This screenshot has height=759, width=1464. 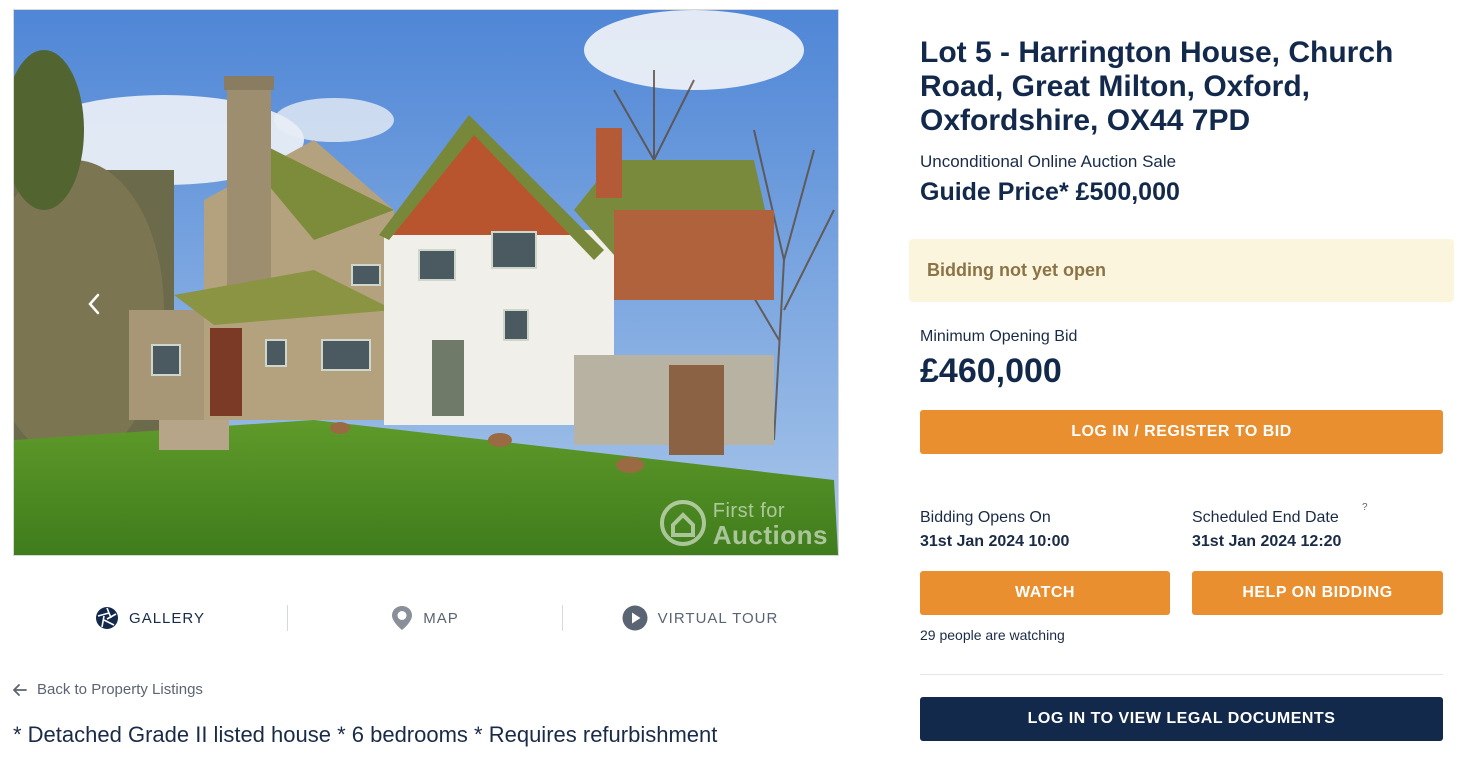 I want to click on play-icon, so click(x=635, y=618).